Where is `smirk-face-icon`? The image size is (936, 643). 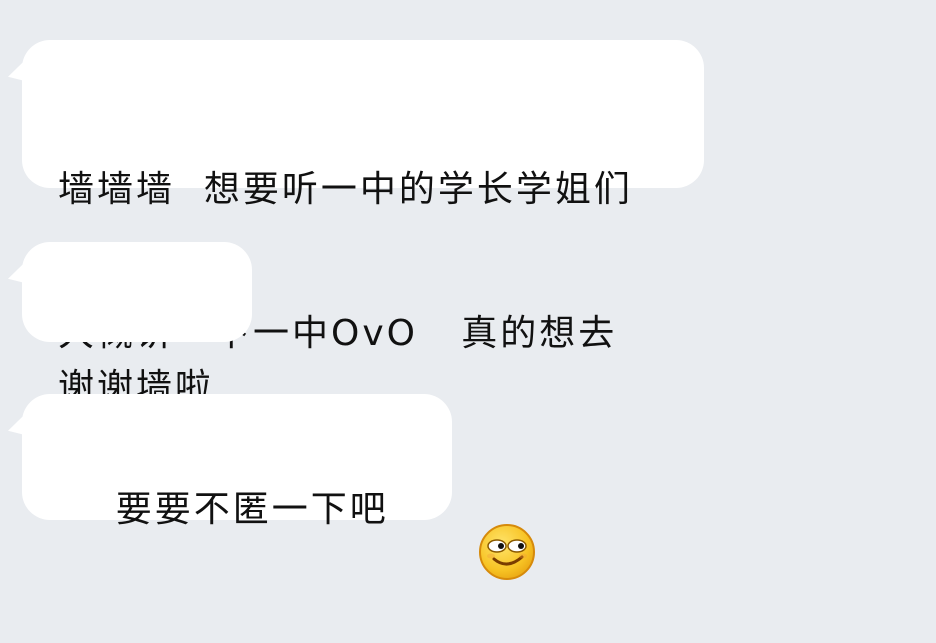
smirk-face-icon is located at coordinates (463, 527).